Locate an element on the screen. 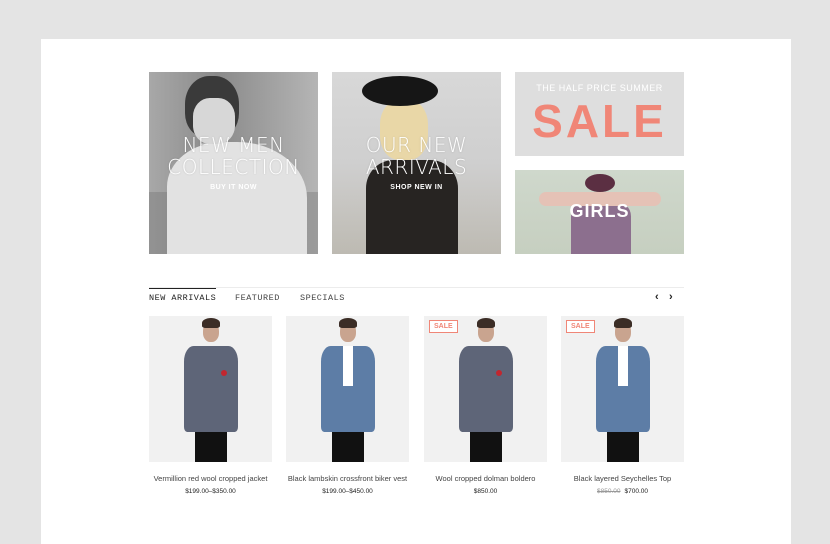 The height and width of the screenshot is (544, 830). product-name: Vermillion red wool cropped jacket is located at coordinates (210, 478).